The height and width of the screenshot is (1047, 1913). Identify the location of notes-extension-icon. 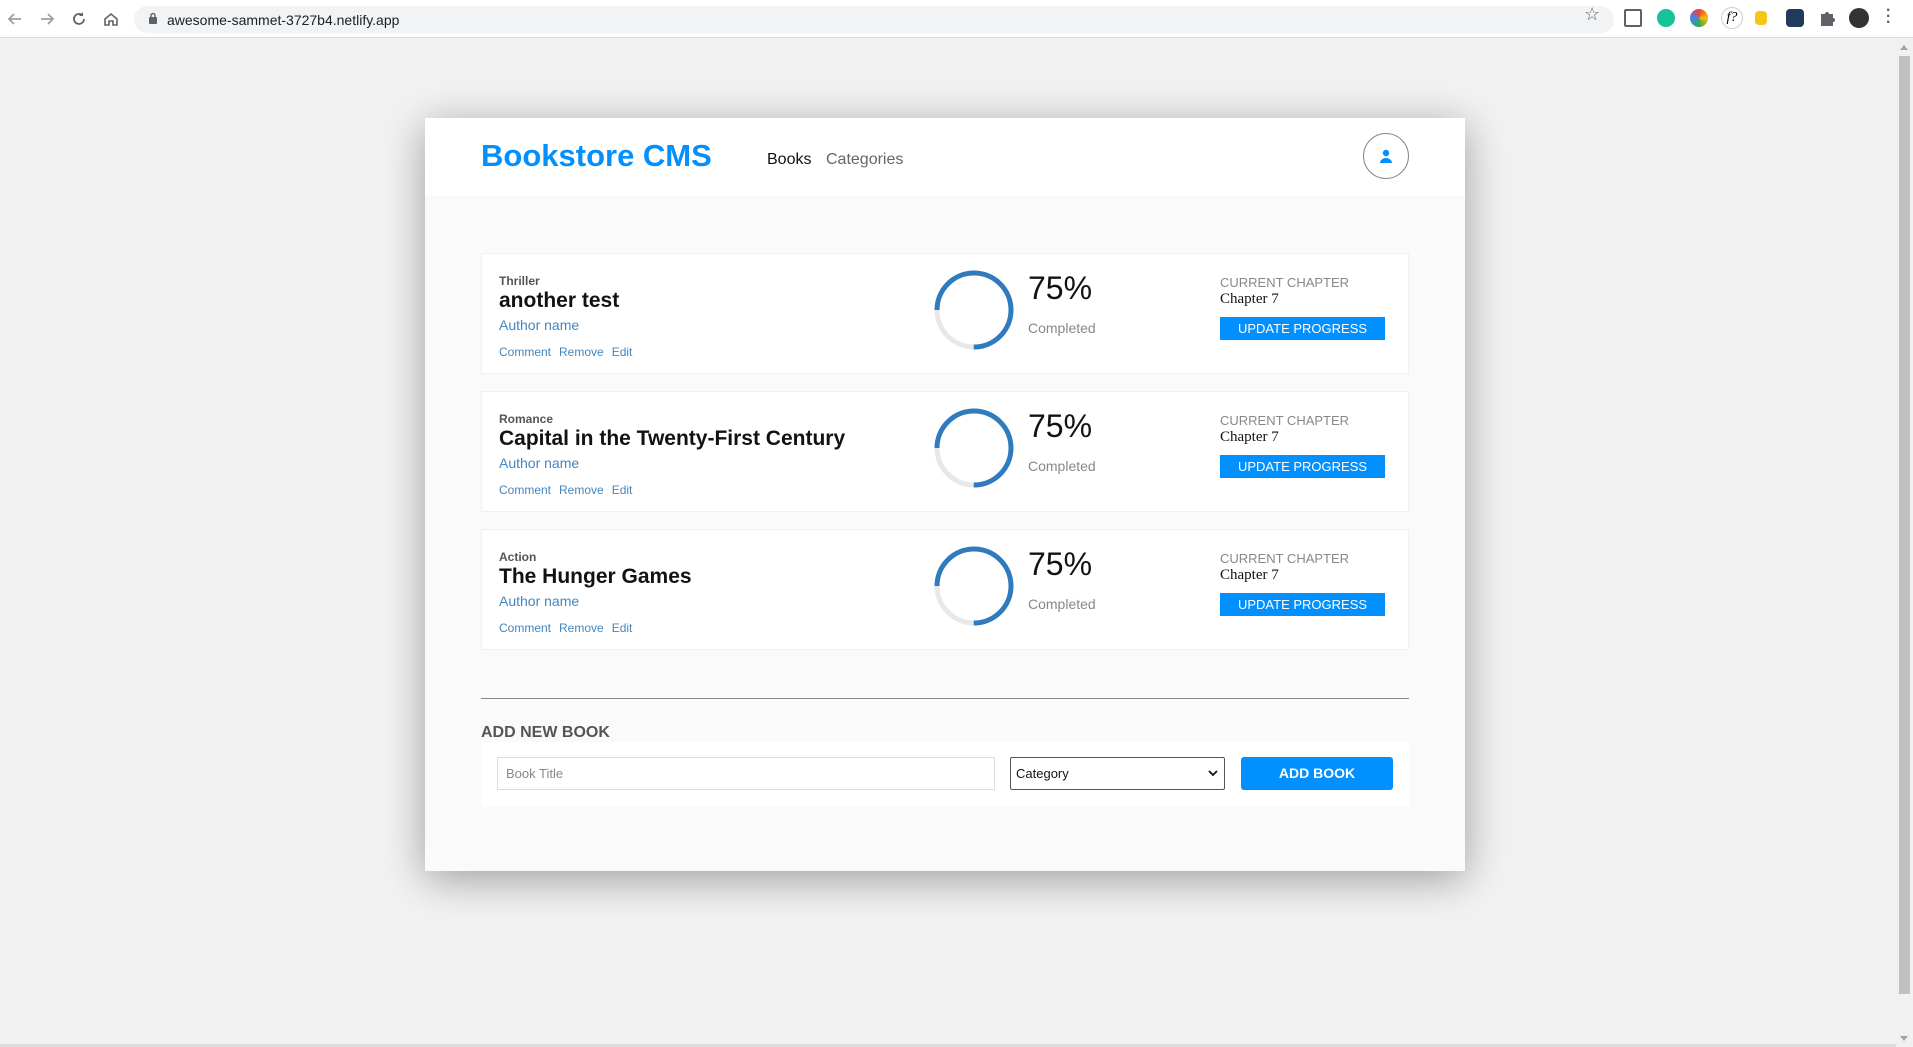
(1761, 18).